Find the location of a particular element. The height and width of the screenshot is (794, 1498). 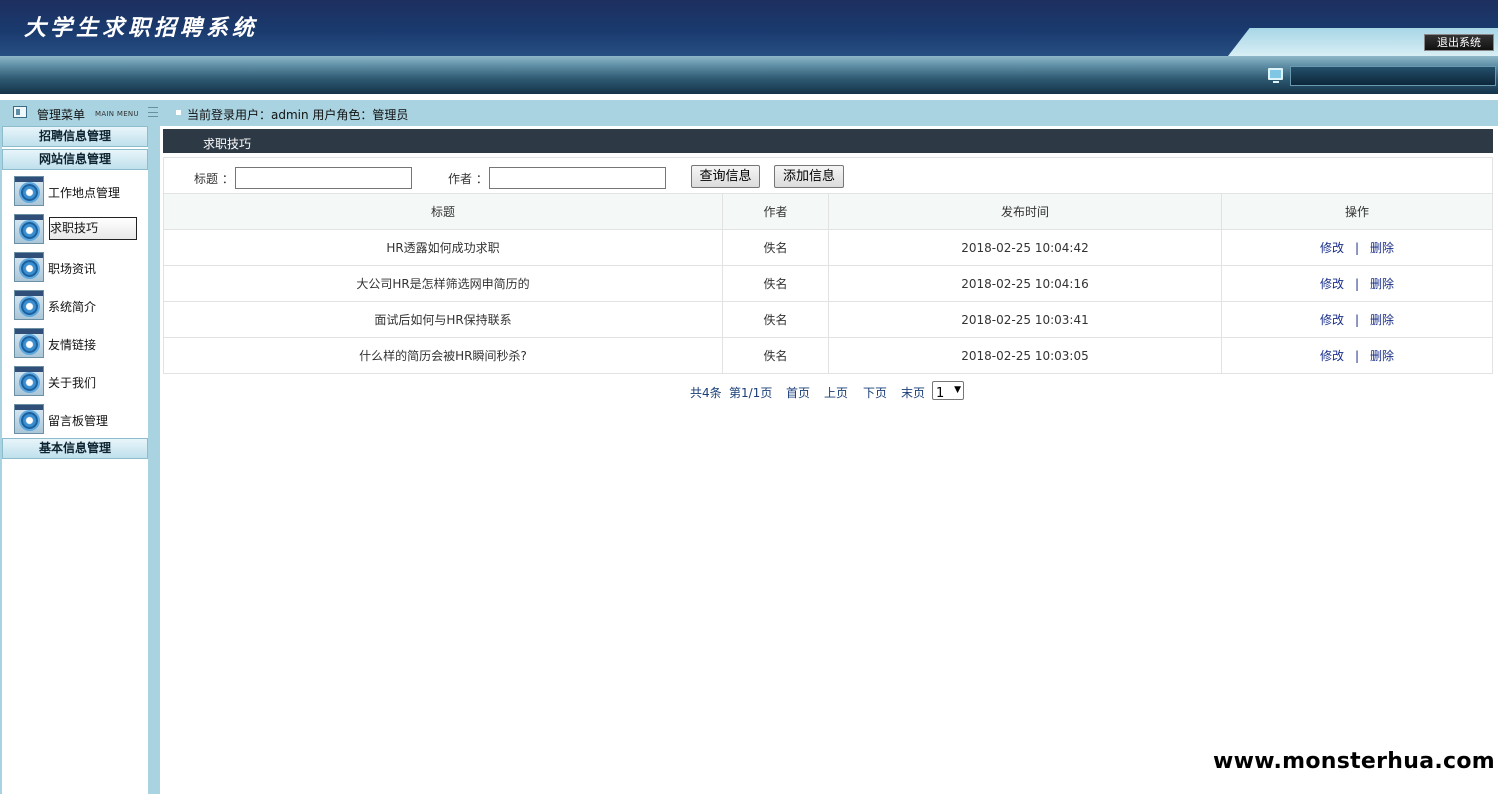

sidebar-item-job-tips: 求职技巧 is located at coordinates (76, 229).